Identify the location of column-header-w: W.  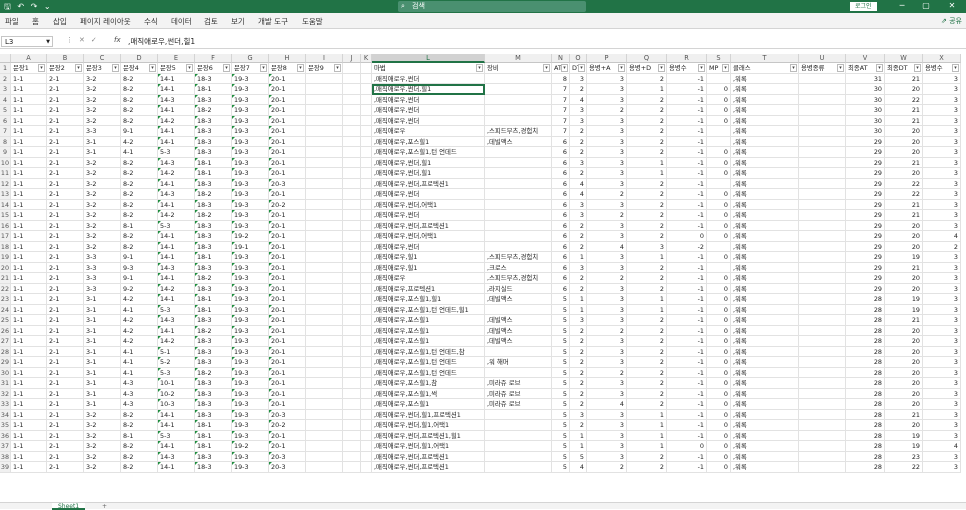
(904, 58).